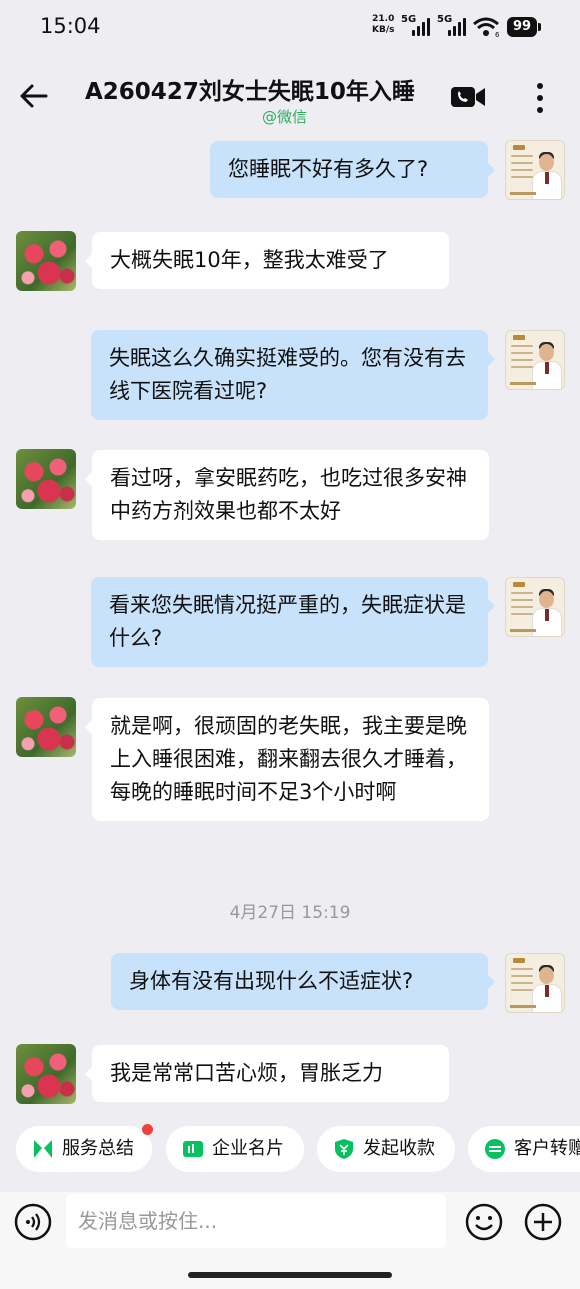  I want to click on incoming-message: 看过呀，拿安眠药吃，也吃过很多安神中药方剂效果也都不太好, so click(287, 495).